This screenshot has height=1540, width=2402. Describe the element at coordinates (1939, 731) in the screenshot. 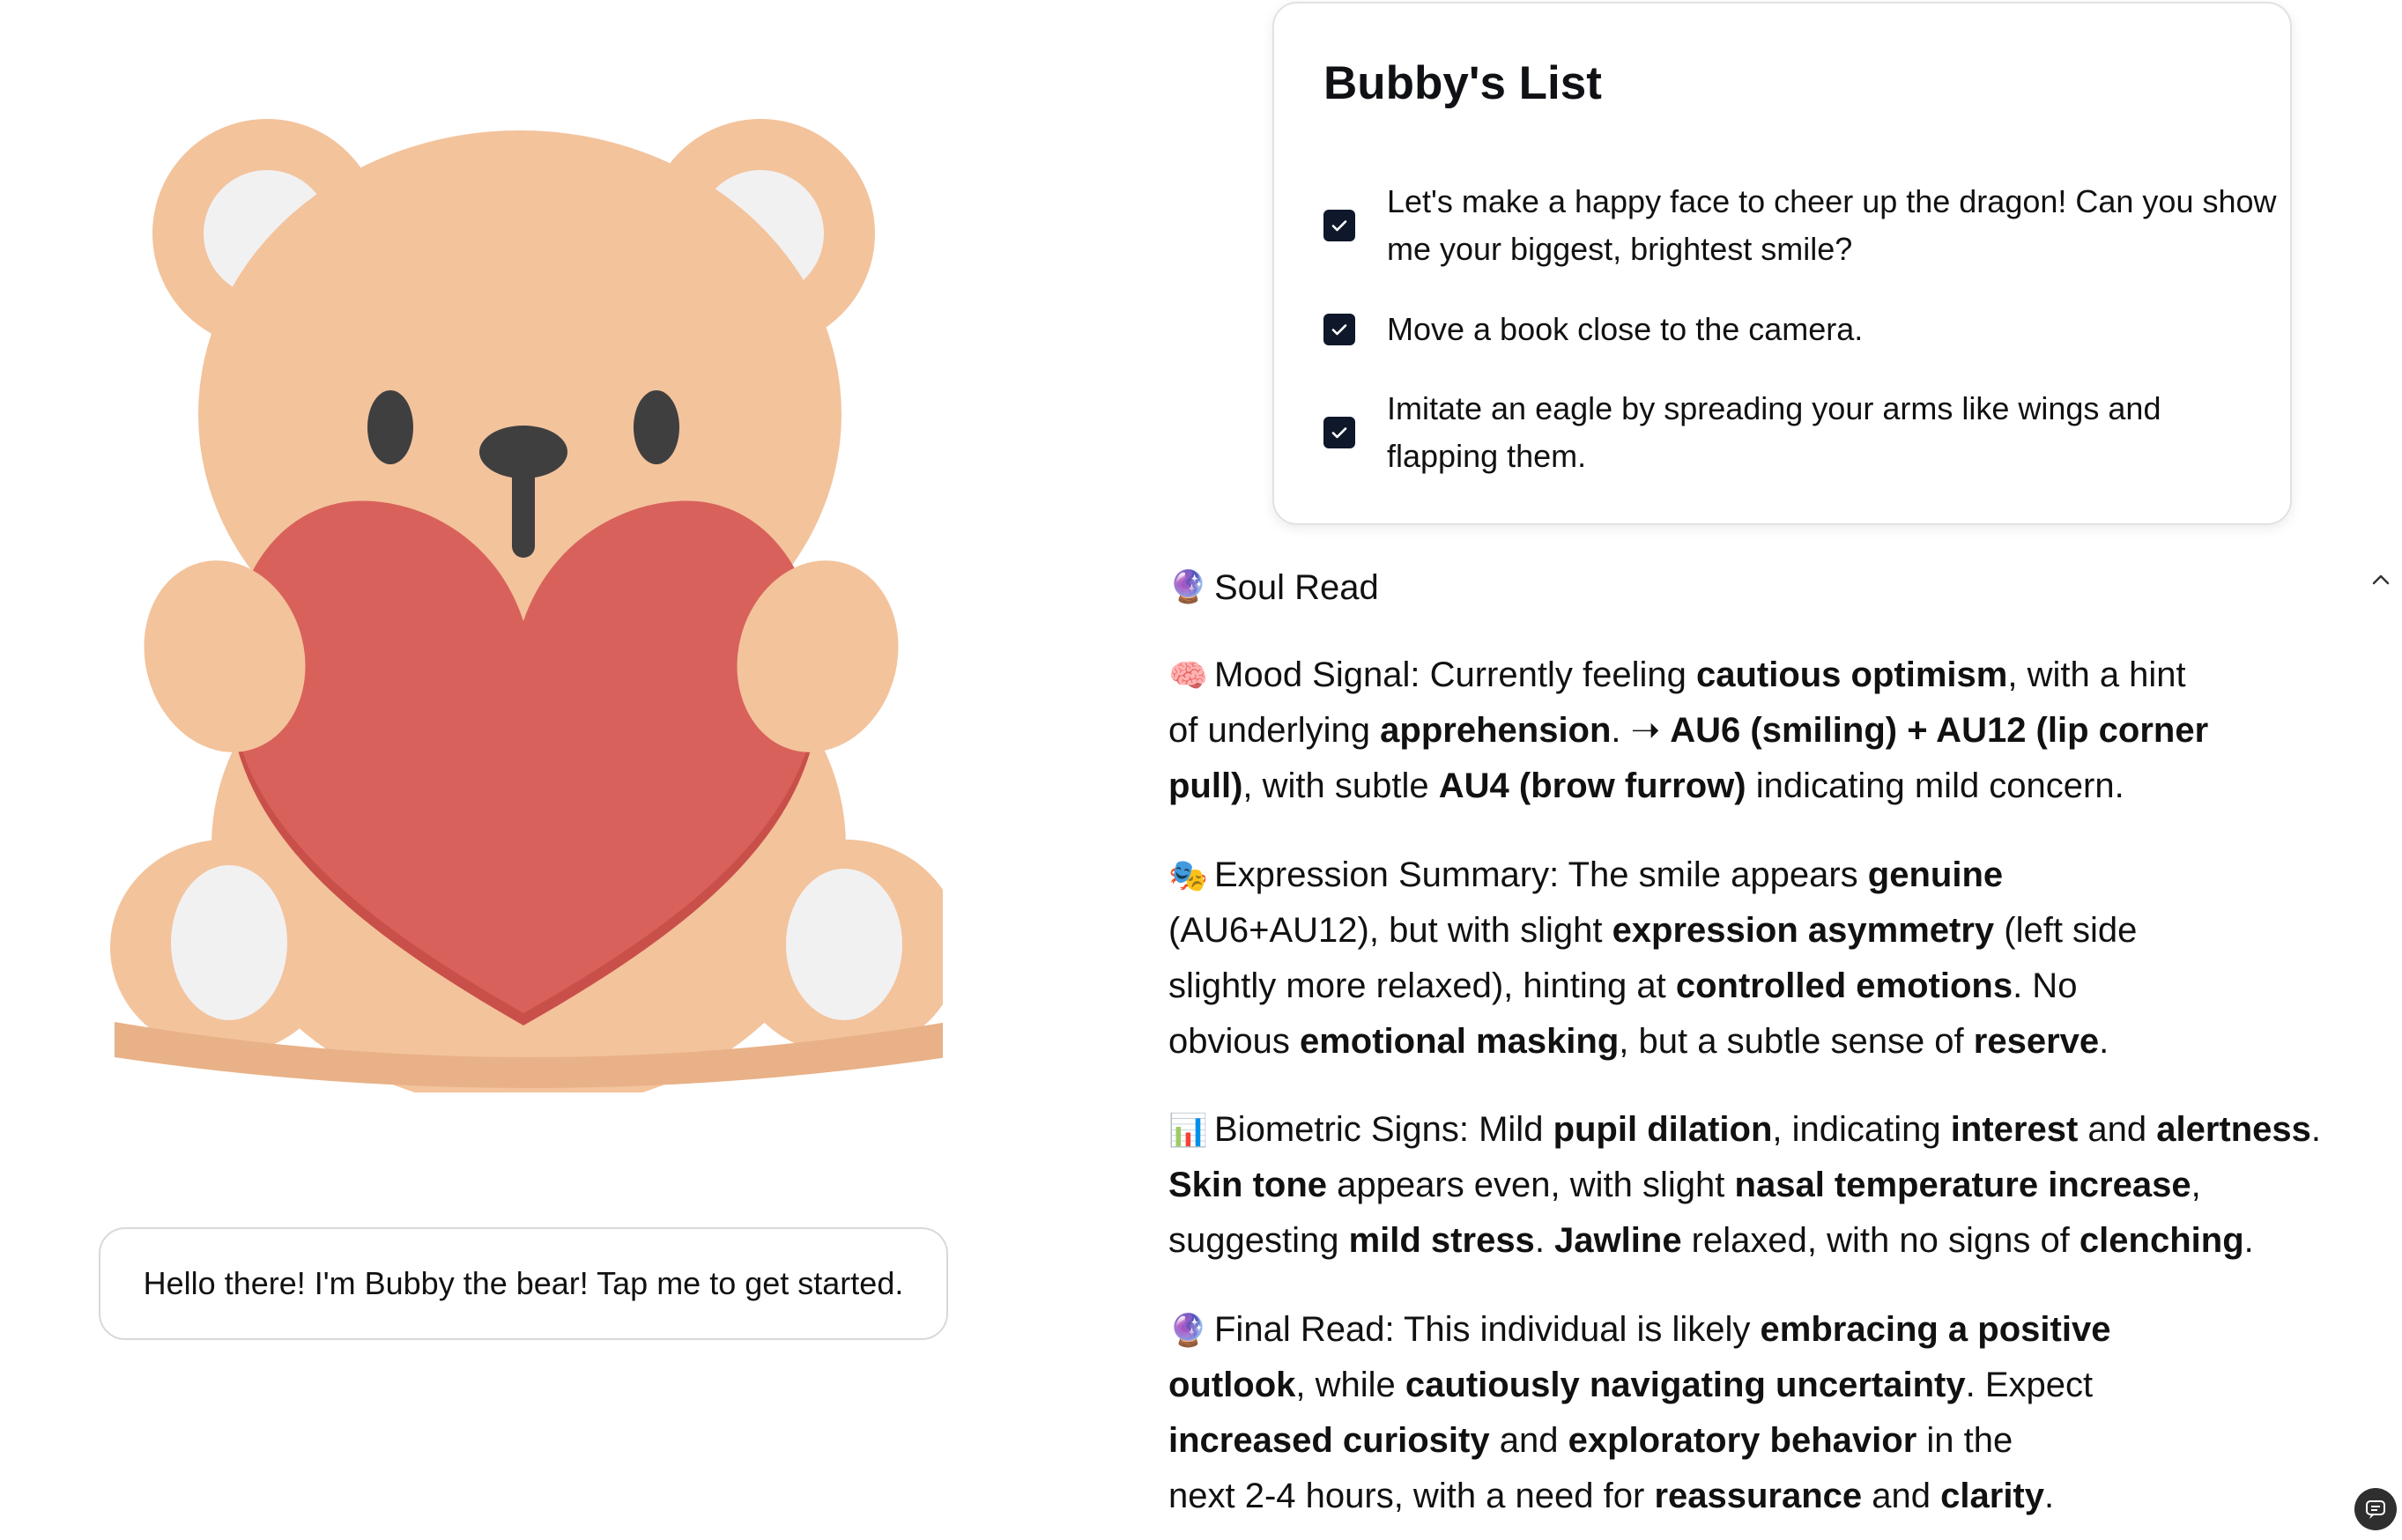

I see `emphasis-text: AU6 (smiling) + AU12 (lip corner` at that location.